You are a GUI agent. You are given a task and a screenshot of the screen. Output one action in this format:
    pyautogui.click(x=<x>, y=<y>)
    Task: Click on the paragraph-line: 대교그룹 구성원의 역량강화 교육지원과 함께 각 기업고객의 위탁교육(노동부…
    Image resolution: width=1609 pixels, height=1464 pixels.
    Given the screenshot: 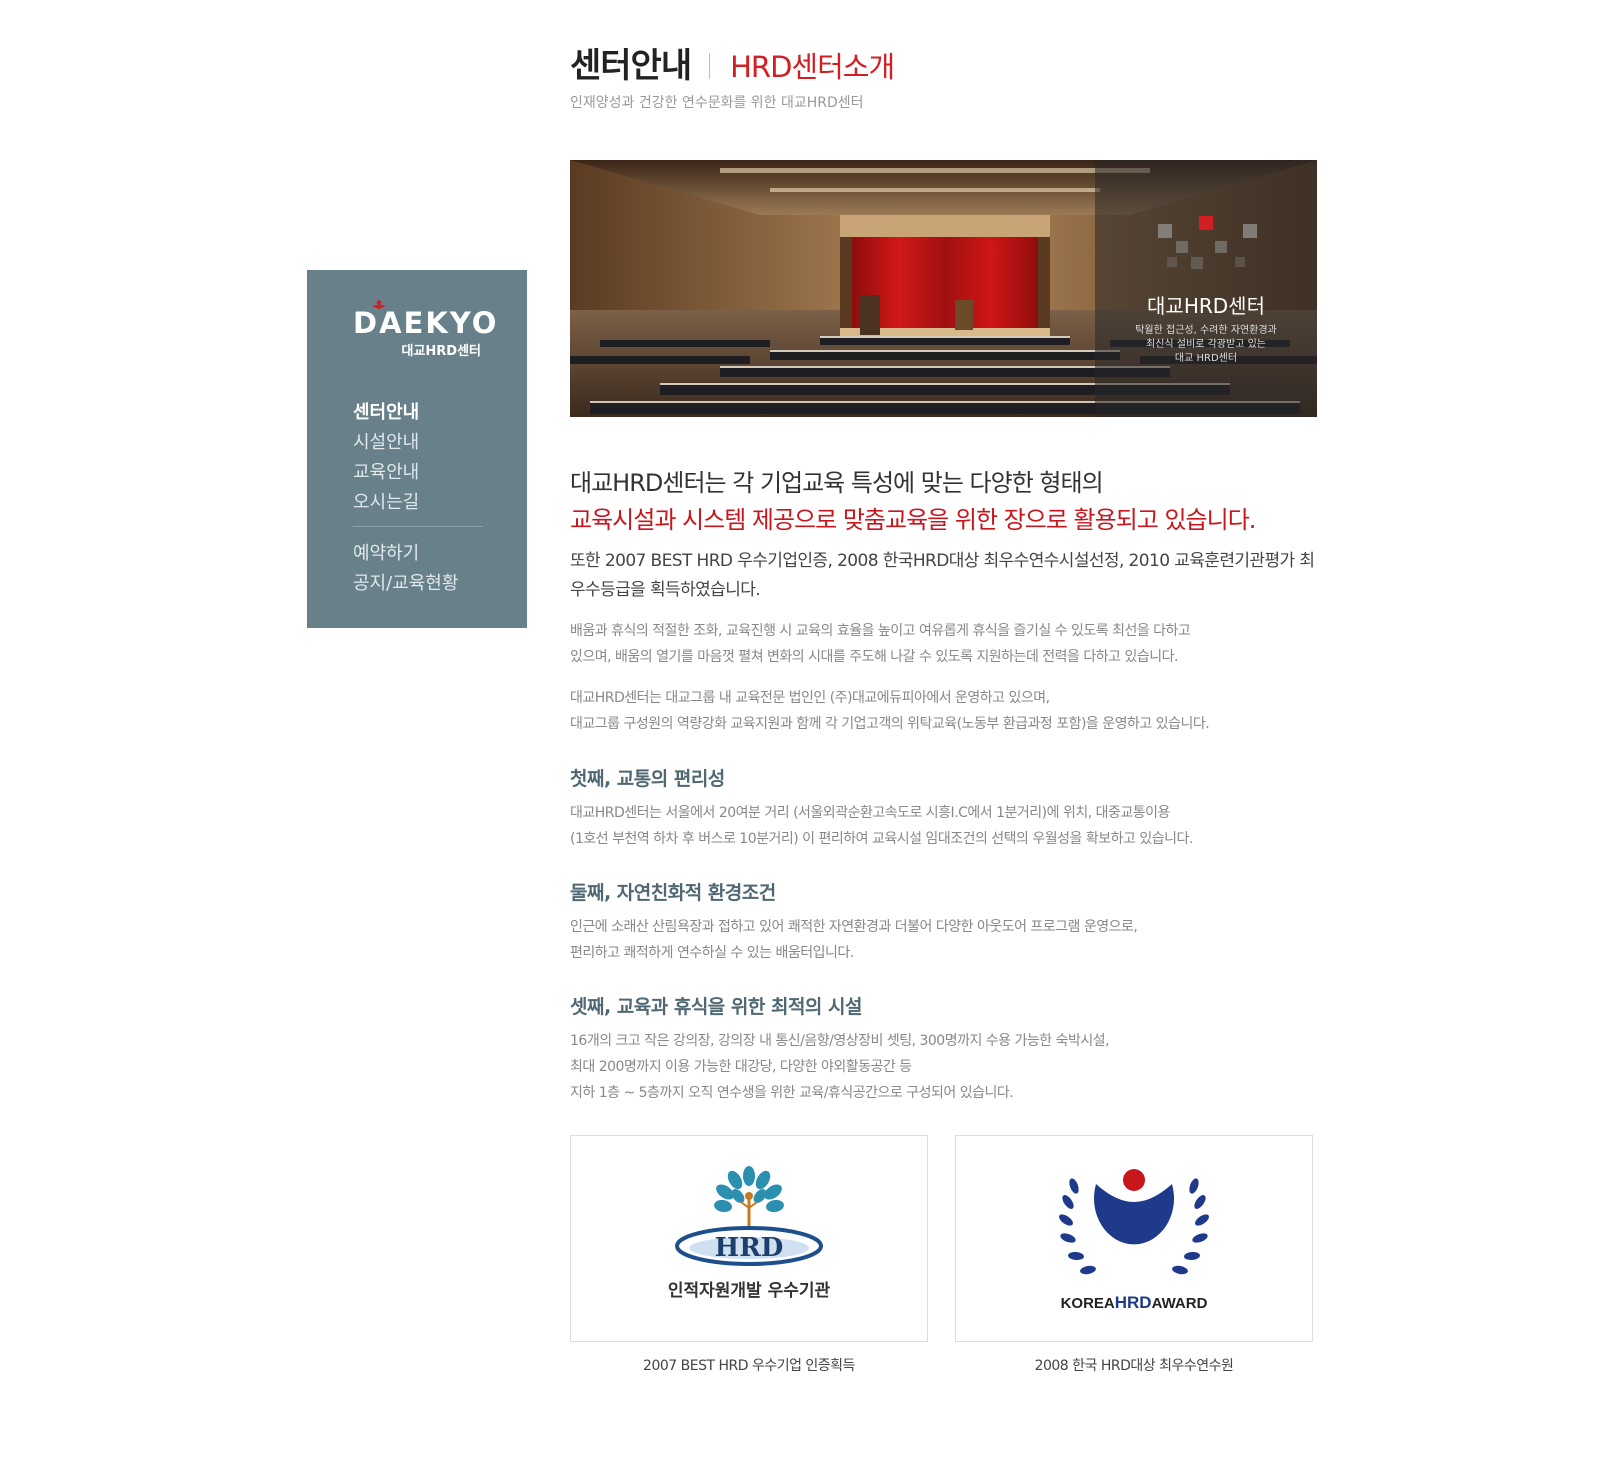 What is the action you would take?
    pyautogui.click(x=890, y=724)
    